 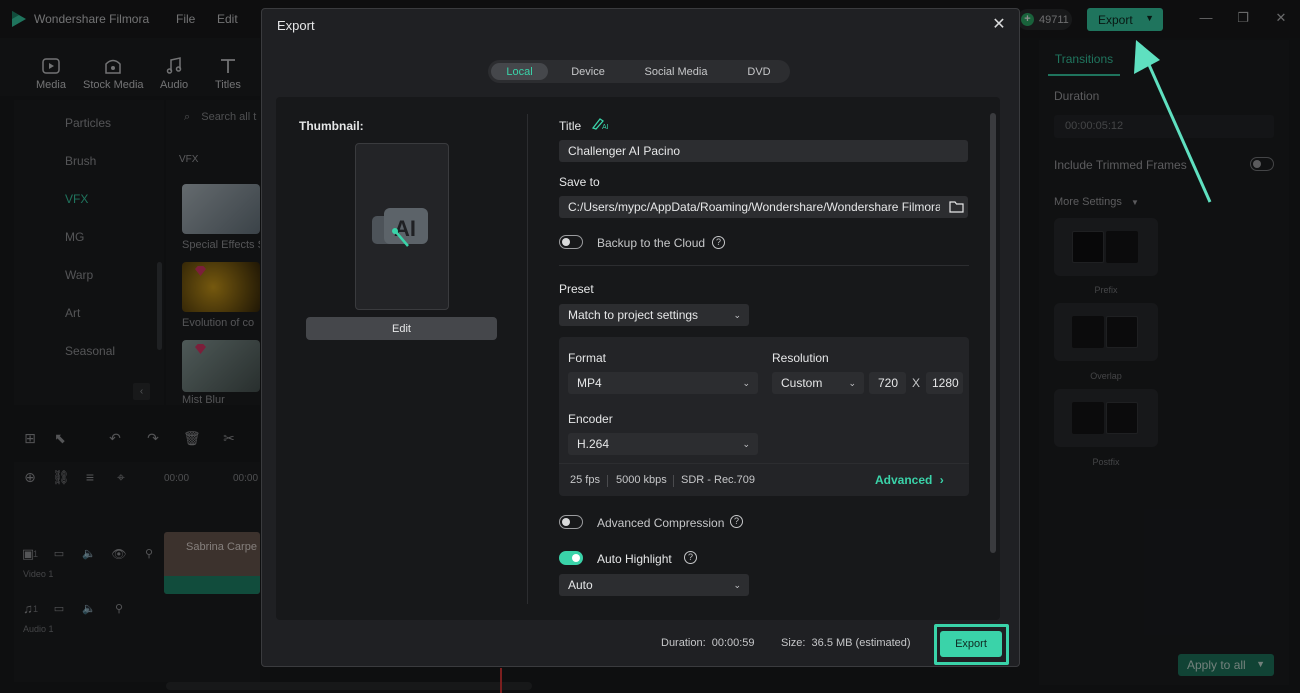 I want to click on resolution-x: X, so click(x=916, y=383).